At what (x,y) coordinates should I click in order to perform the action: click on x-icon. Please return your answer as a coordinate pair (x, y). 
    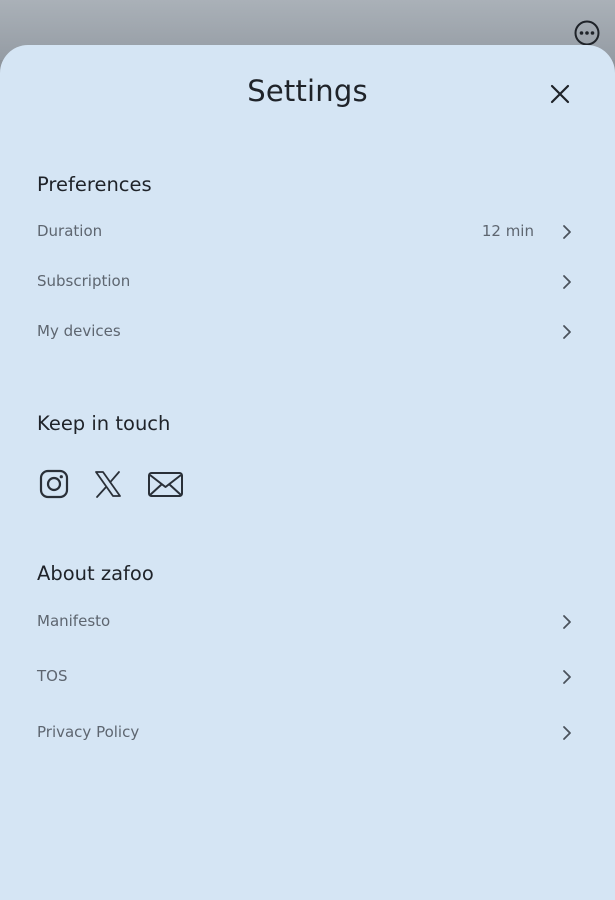
    Looking at the image, I should click on (108, 484).